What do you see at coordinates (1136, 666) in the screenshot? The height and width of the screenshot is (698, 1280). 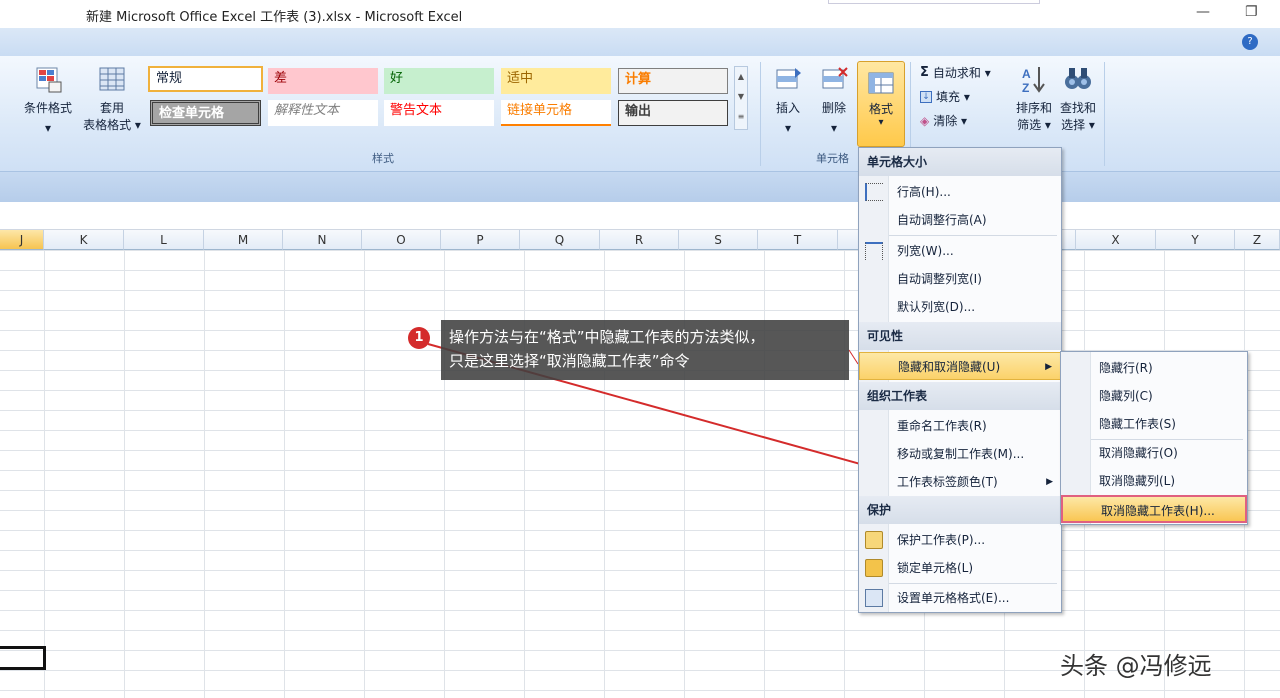 I see `watermark: 头条 @冯修远` at bounding box center [1136, 666].